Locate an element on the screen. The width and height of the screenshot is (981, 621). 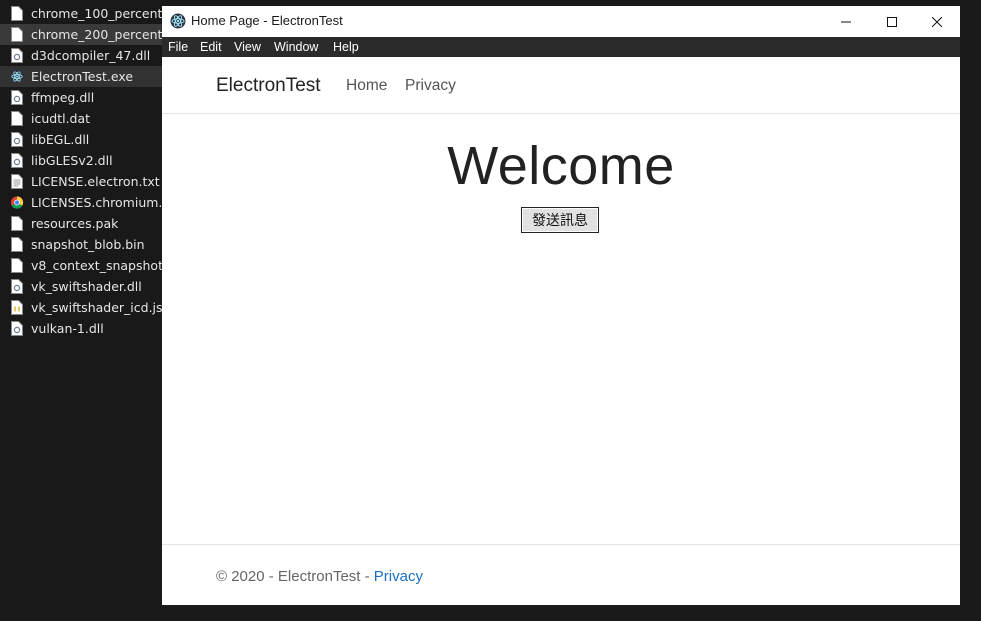
file-item: icudtl.dat is located at coordinates (81, 118).